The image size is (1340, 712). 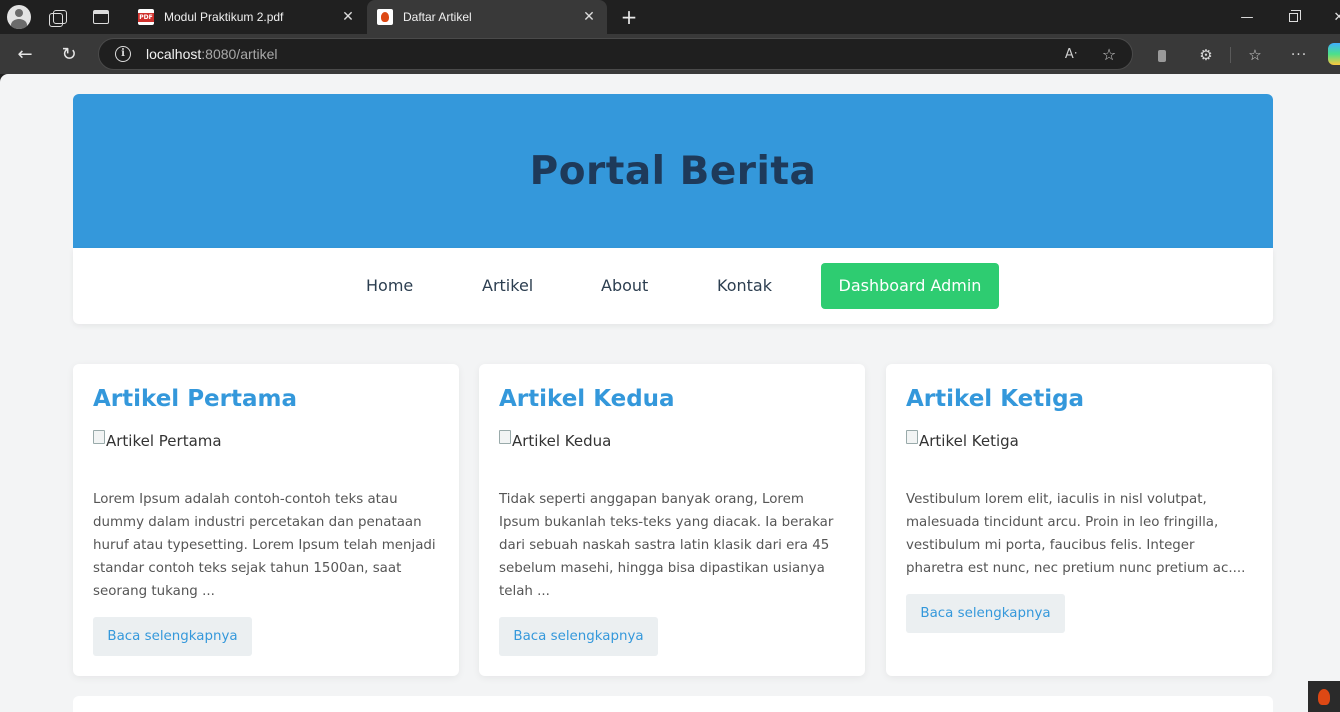 What do you see at coordinates (195, 399) in the screenshot?
I see `article-title-link: Artikel Pertama` at bounding box center [195, 399].